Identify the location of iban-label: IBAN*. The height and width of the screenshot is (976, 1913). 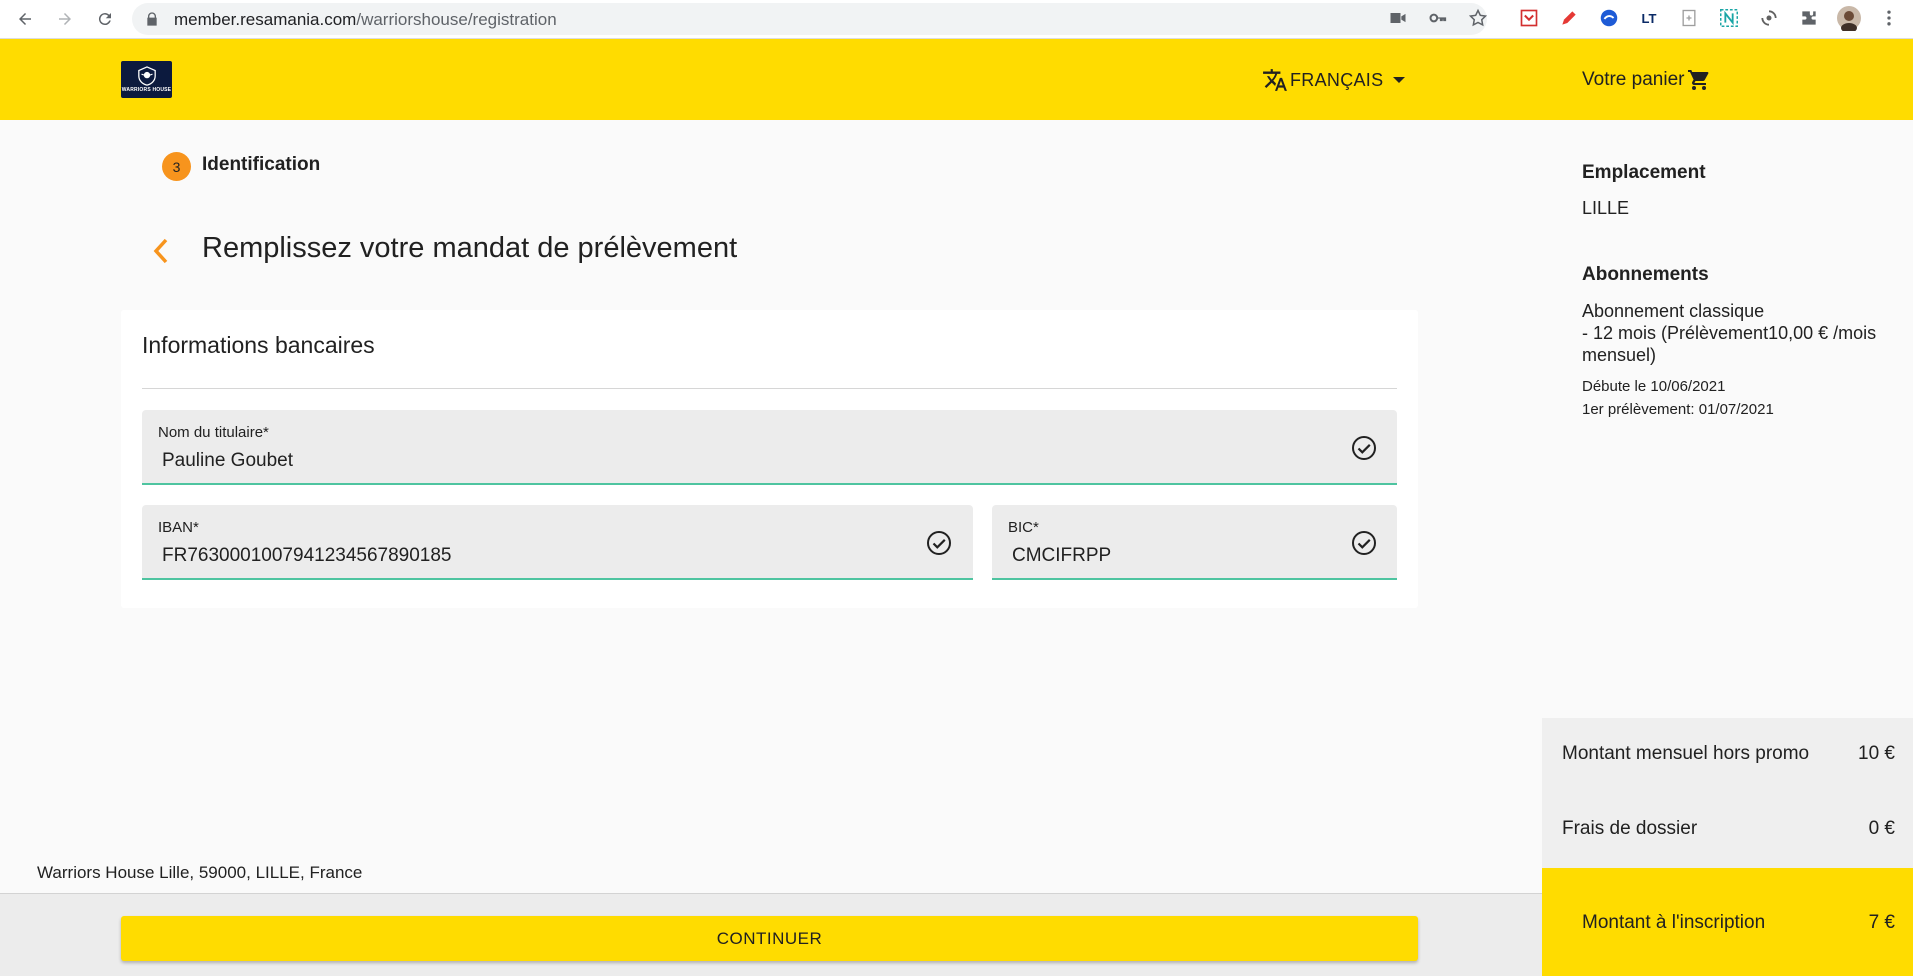
(178, 527).